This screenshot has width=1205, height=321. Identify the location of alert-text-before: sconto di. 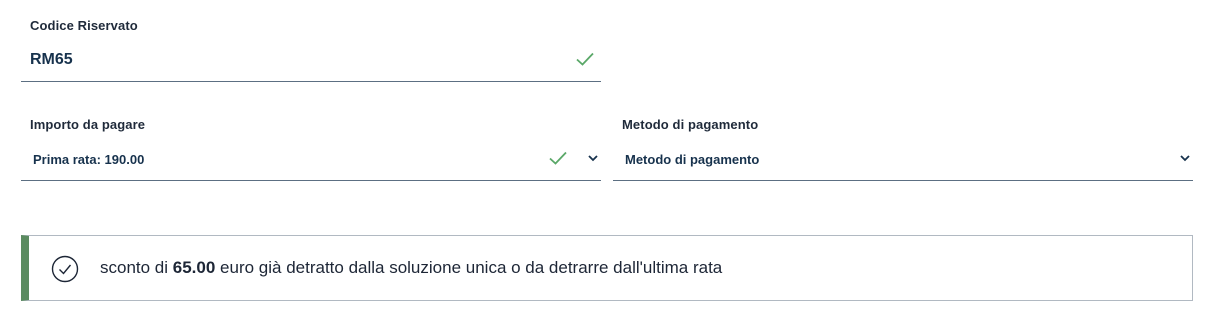
(136, 267).